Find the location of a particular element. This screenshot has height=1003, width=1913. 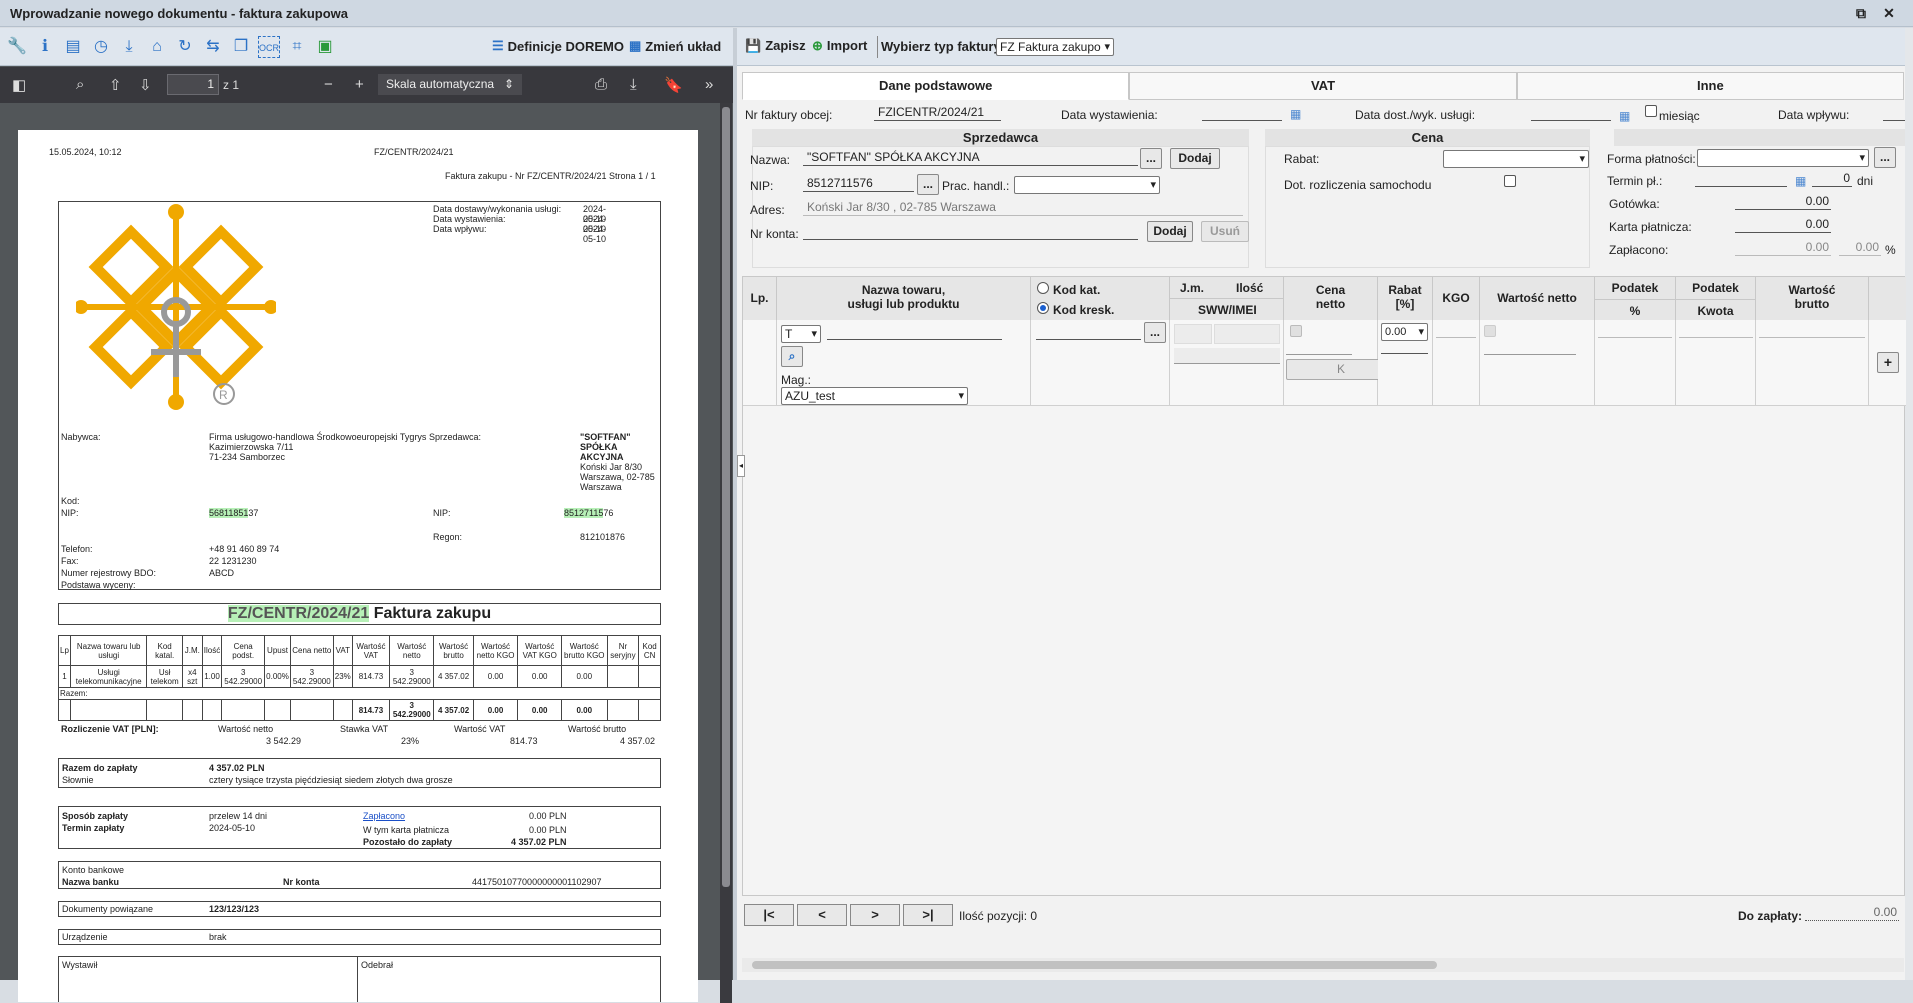

nr-faktury-input: FZICENTR/2024/21 is located at coordinates (937, 113).